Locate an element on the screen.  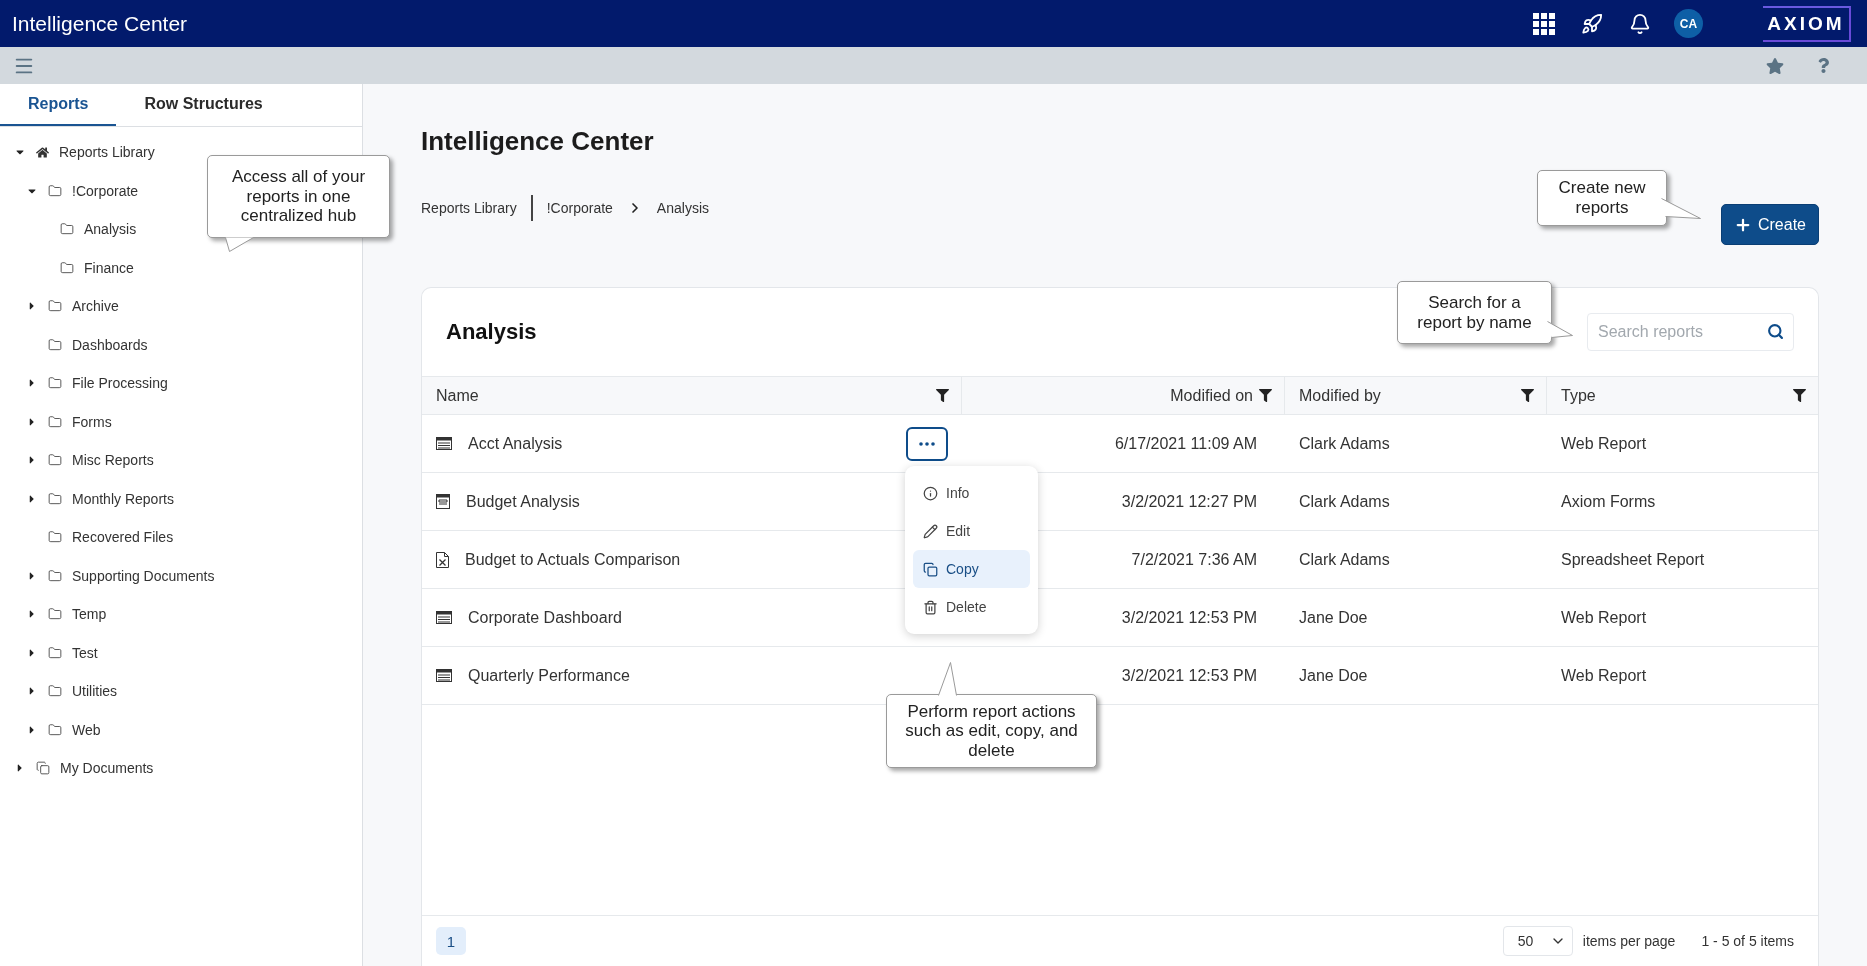
page-size-label: items per page is located at coordinates (1629, 941).